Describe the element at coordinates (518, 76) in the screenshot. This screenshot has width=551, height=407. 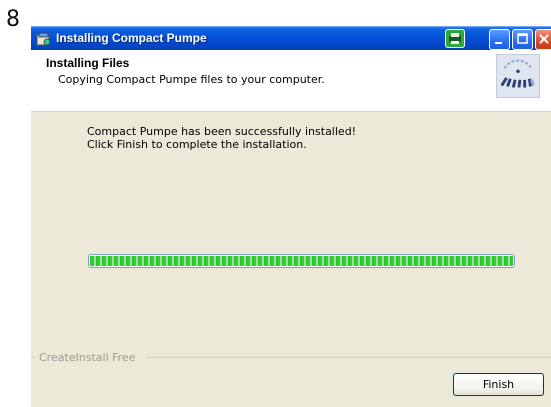
I see `setup-logo-icon` at that location.